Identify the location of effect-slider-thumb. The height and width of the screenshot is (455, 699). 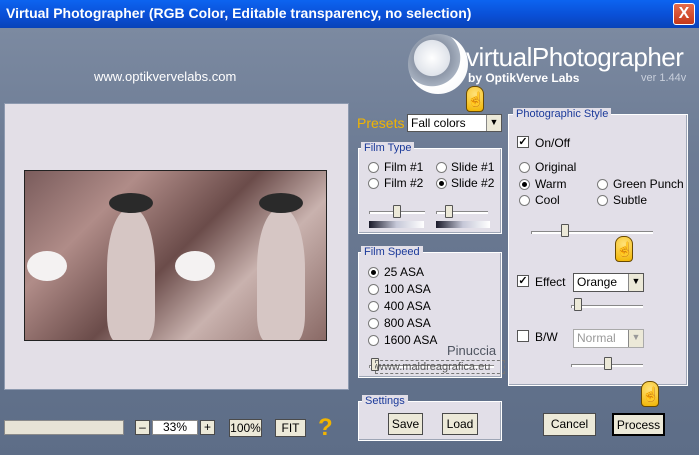
(578, 304).